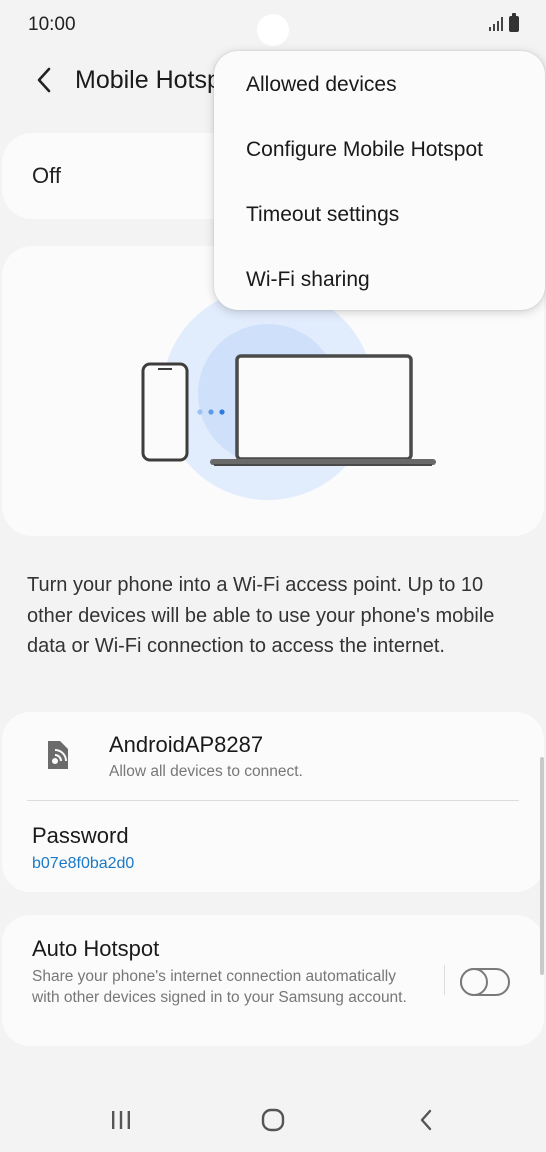  Describe the element at coordinates (514, 22) in the screenshot. I see `battery-icon` at that location.